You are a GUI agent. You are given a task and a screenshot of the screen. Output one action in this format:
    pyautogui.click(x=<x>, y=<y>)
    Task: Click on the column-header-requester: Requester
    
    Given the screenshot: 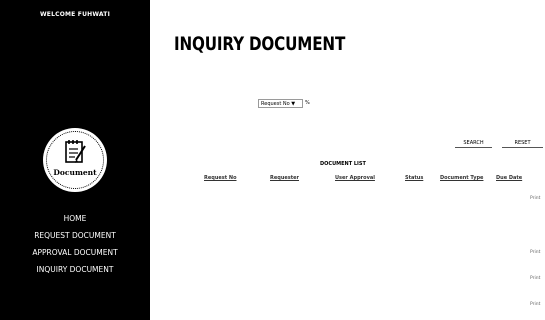 What is the action you would take?
    pyautogui.click(x=284, y=178)
    